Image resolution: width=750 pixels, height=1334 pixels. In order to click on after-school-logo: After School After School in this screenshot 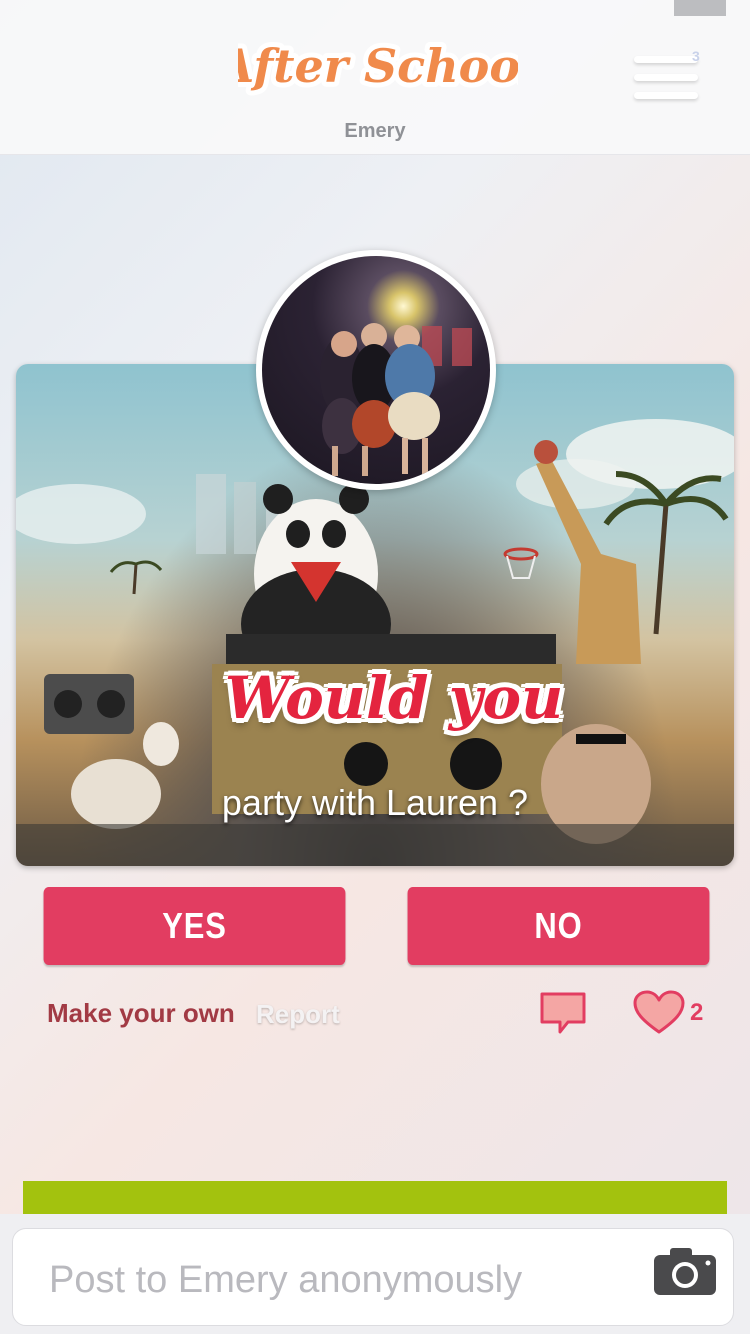, I will do `click(378, 66)`.